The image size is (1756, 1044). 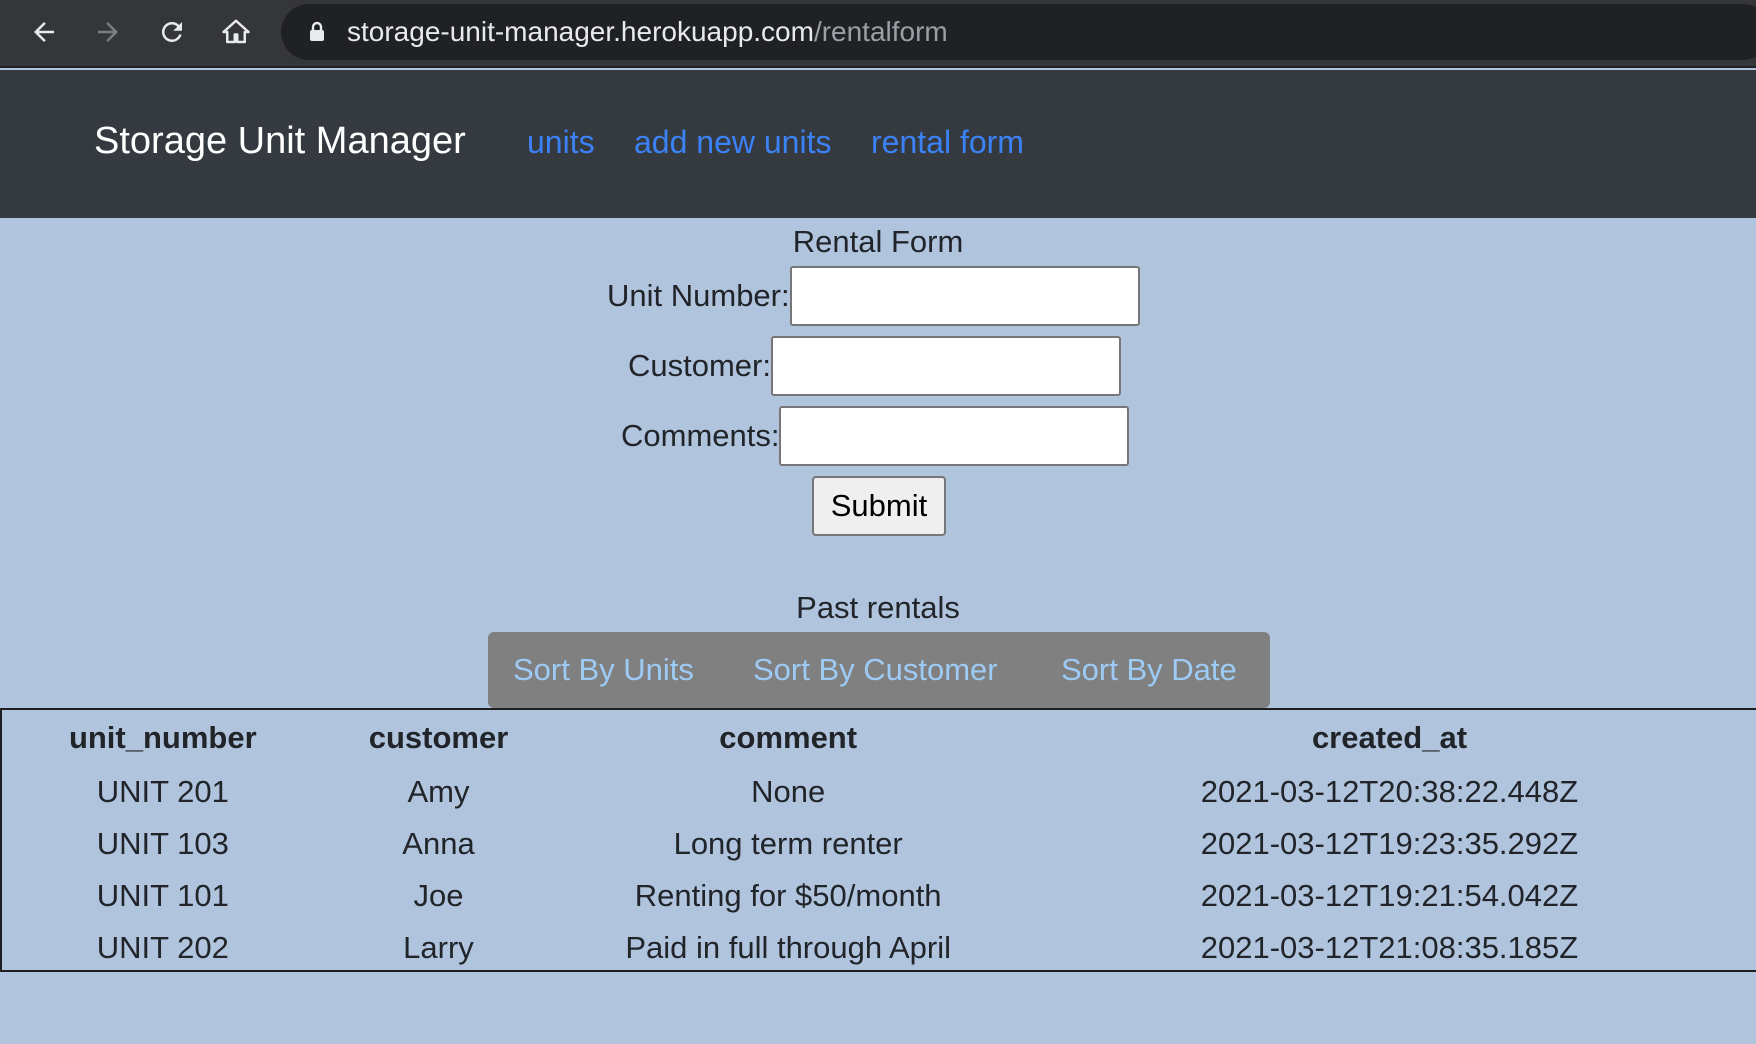 I want to click on table-header-row: unit_number customer comment created_at, so click(x=879, y=738).